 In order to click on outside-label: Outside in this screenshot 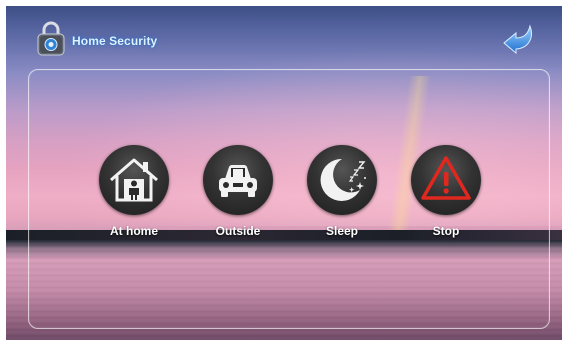, I will do `click(238, 231)`.